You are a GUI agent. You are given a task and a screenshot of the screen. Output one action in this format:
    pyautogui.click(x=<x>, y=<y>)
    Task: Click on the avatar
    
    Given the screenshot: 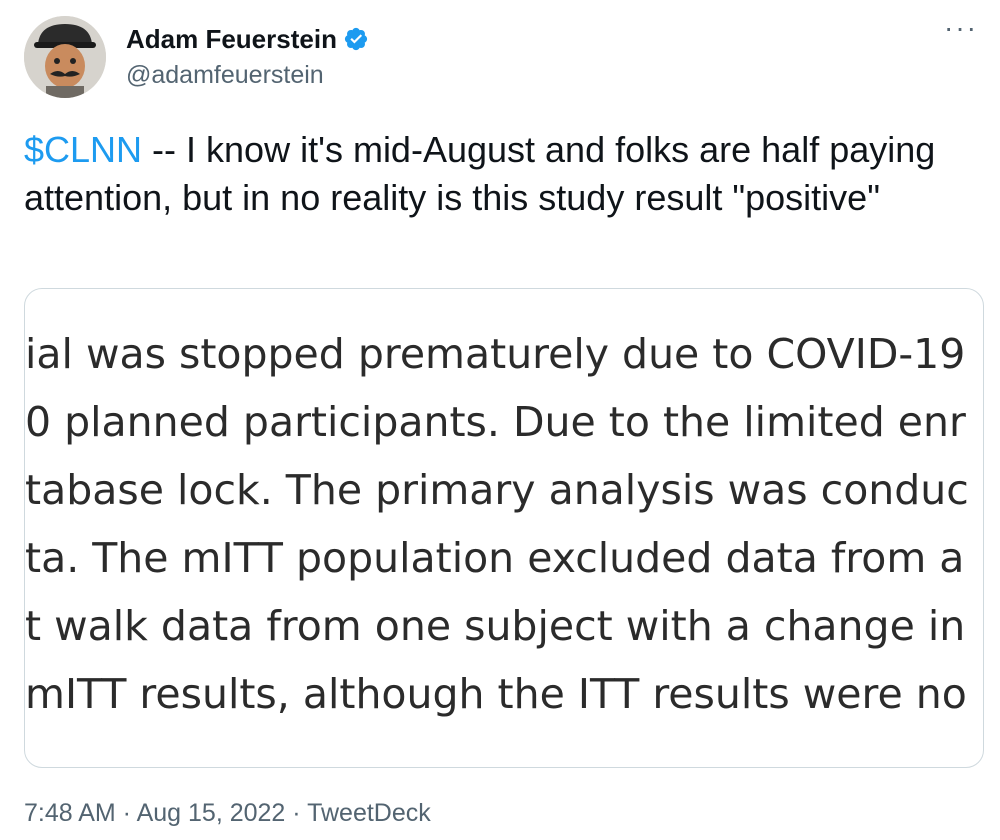 What is the action you would take?
    pyautogui.click(x=65, y=57)
    